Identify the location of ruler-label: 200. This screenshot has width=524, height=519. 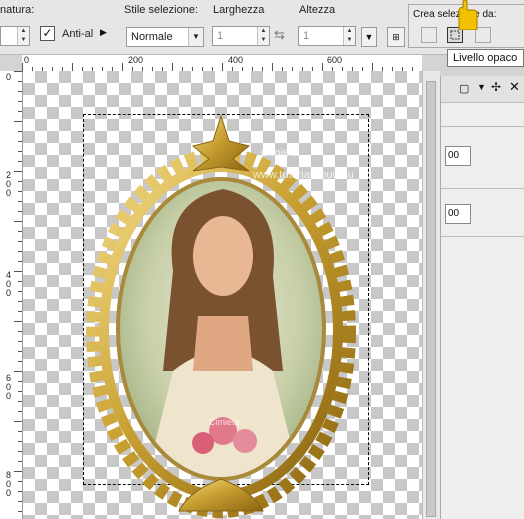
(136, 60).